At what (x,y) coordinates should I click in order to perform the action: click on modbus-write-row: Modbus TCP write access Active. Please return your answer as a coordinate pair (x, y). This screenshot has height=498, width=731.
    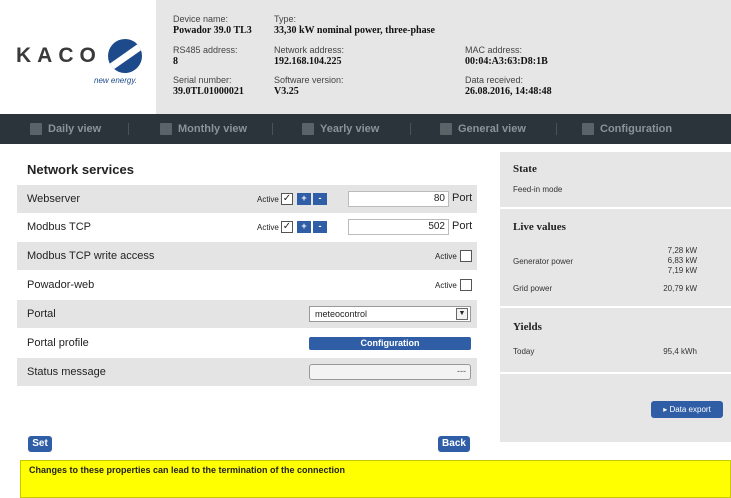
    Looking at the image, I should click on (247, 256).